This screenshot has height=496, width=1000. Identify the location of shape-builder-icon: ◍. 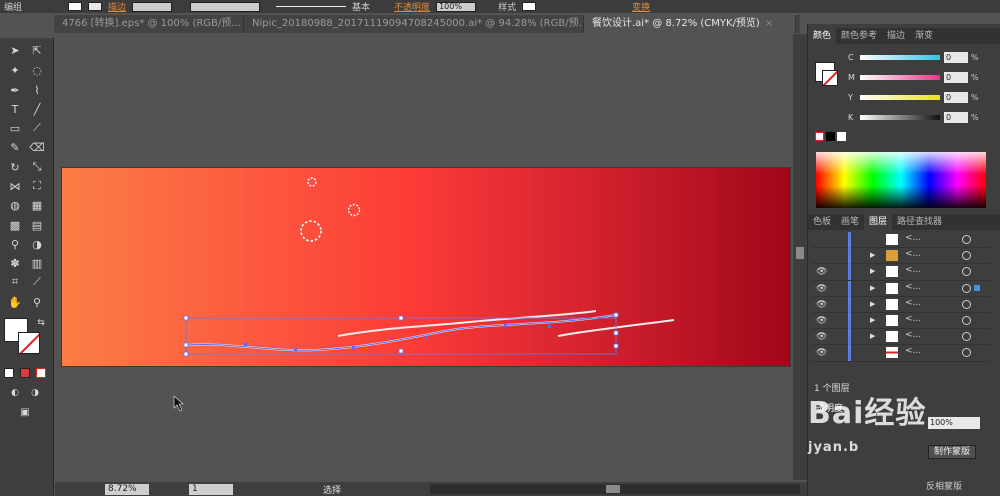
(15, 205).